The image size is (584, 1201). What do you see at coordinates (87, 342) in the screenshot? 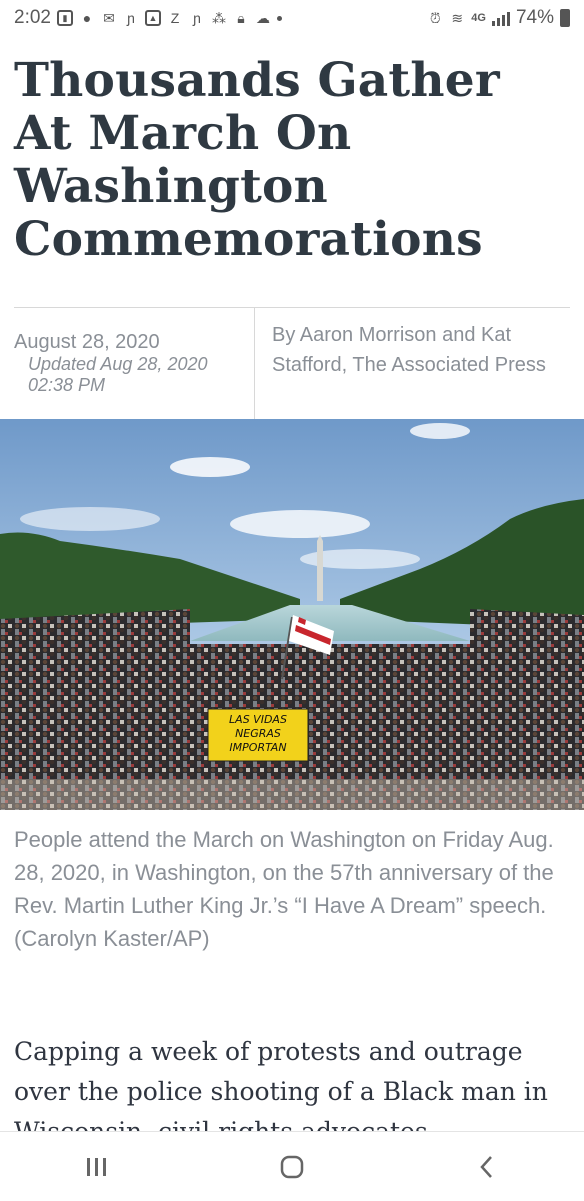
I see `publish-date: August 28, 2020` at bounding box center [87, 342].